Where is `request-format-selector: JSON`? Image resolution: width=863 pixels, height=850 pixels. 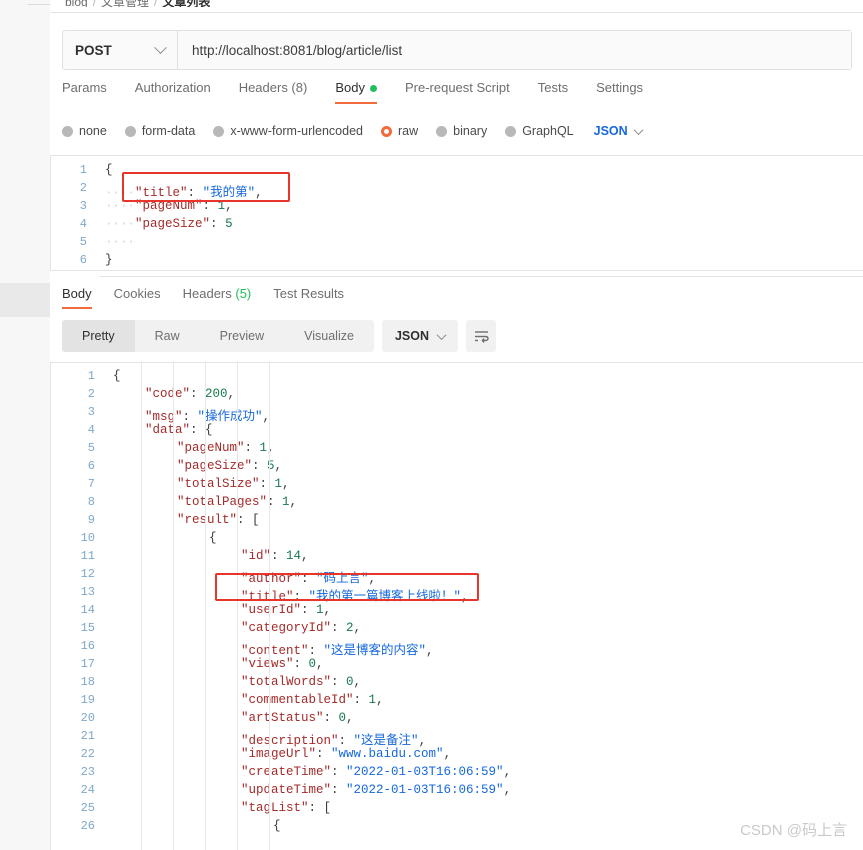 request-format-selector: JSON is located at coordinates (619, 131).